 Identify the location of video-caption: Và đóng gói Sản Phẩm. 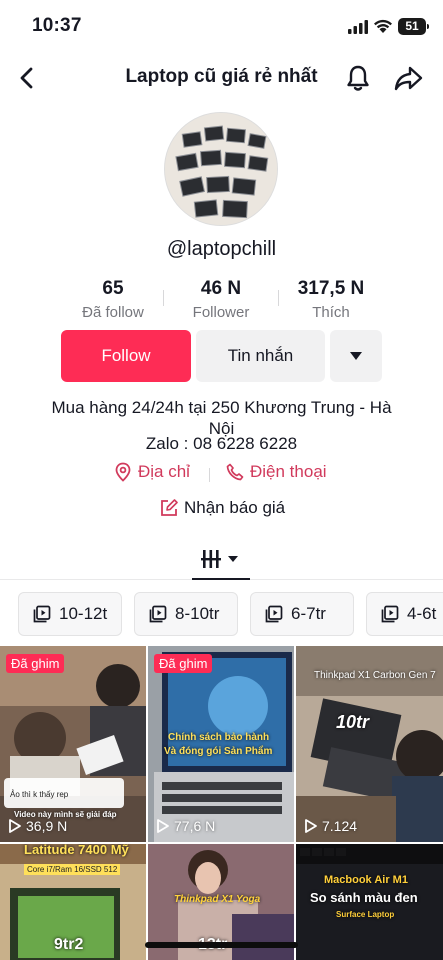
(218, 751).